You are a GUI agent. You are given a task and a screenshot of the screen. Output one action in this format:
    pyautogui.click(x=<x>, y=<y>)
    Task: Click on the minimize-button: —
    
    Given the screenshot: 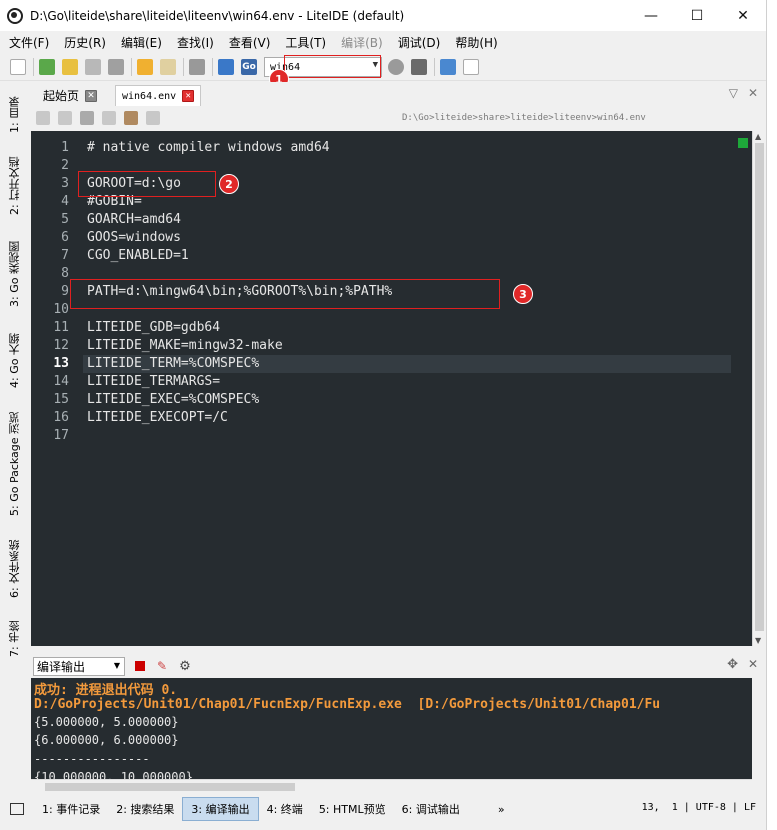 What is the action you would take?
    pyautogui.click(x=651, y=15)
    